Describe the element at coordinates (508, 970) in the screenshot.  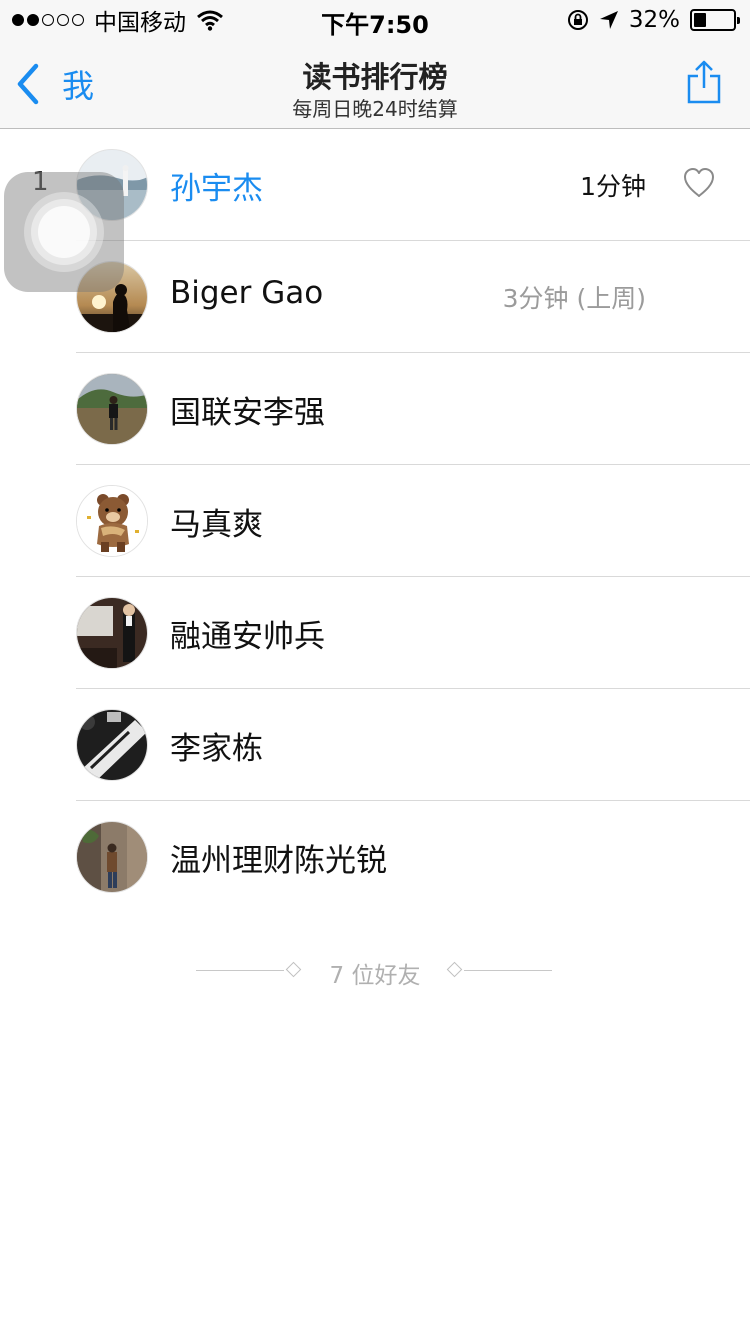
I see `divider-line-right` at that location.